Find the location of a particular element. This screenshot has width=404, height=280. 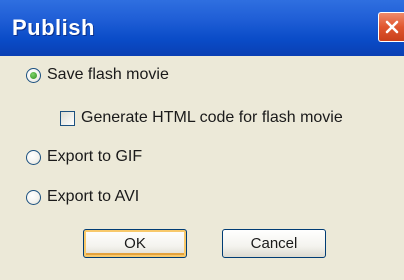

save-flash-option: Save flash movie is located at coordinates (97, 75).